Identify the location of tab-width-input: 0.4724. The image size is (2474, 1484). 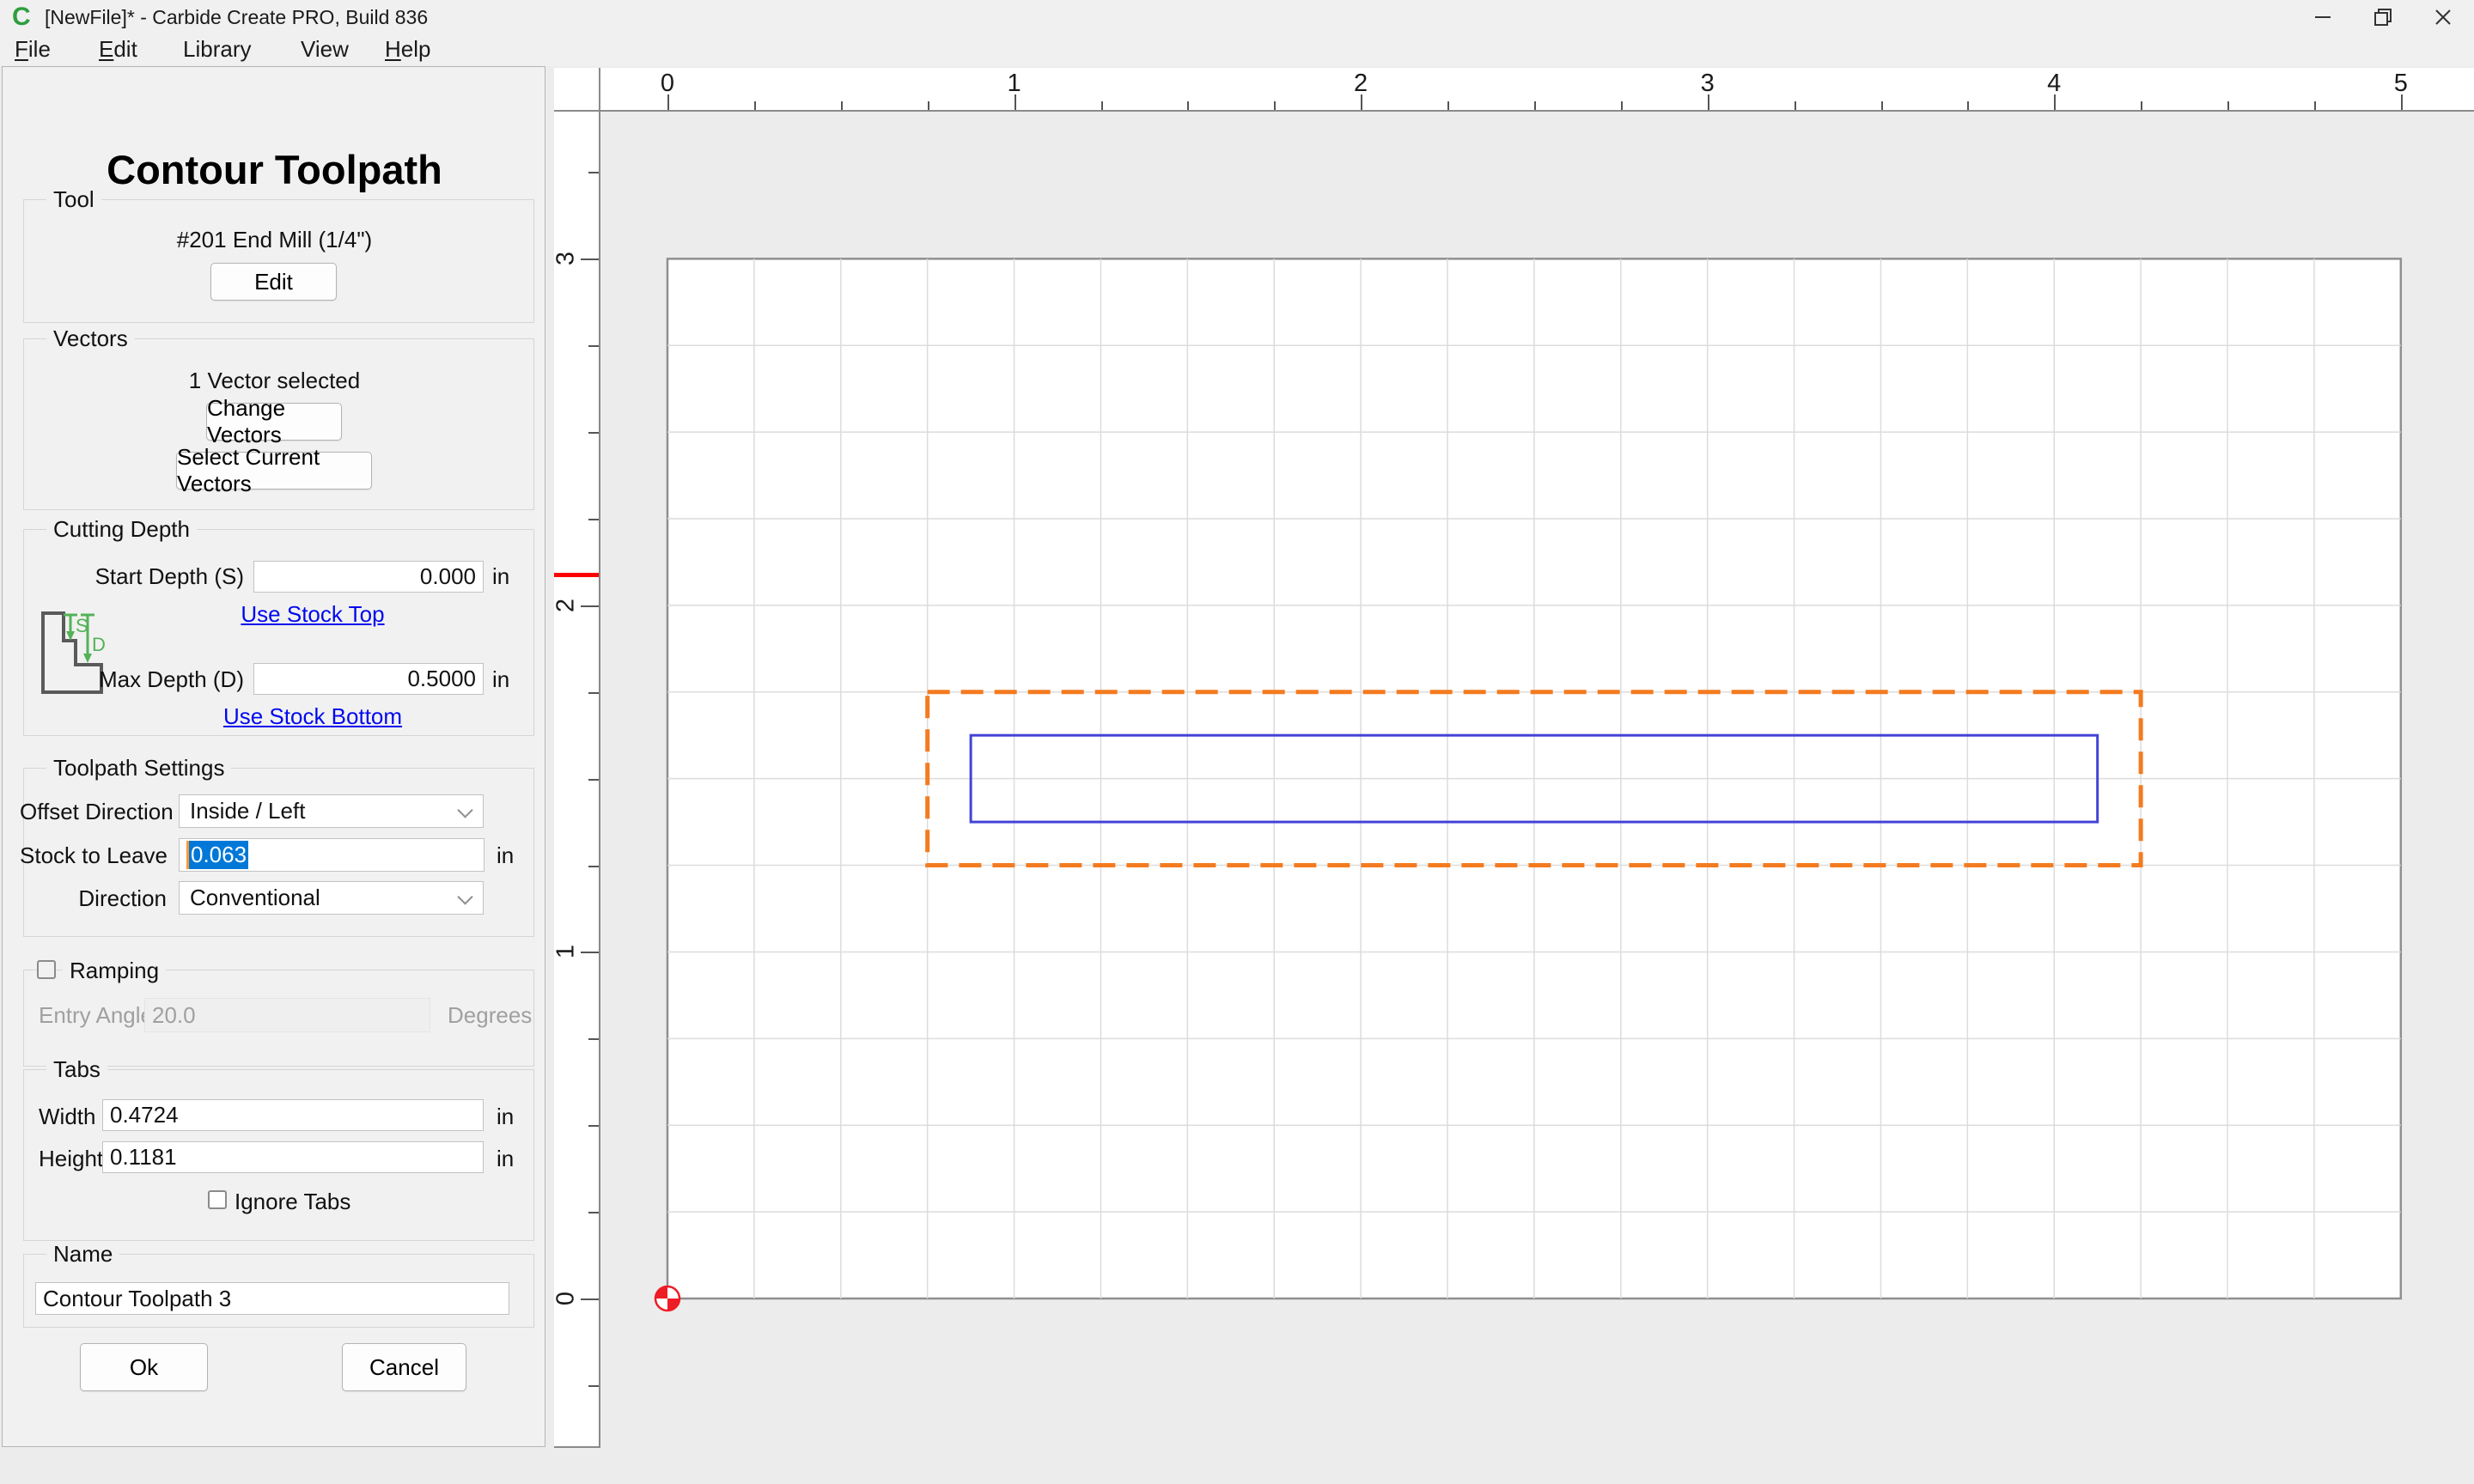
(293, 1115).